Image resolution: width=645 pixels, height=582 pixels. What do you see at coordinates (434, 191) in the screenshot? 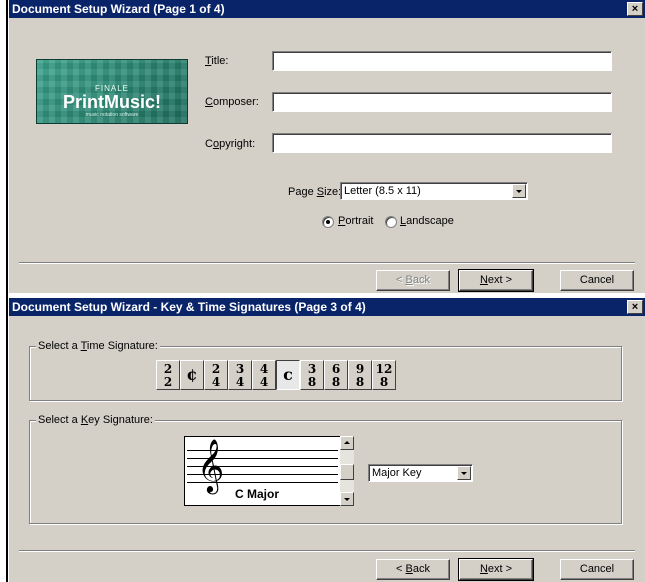
I see `page-size-select: Letter (8.5 x 11)` at bounding box center [434, 191].